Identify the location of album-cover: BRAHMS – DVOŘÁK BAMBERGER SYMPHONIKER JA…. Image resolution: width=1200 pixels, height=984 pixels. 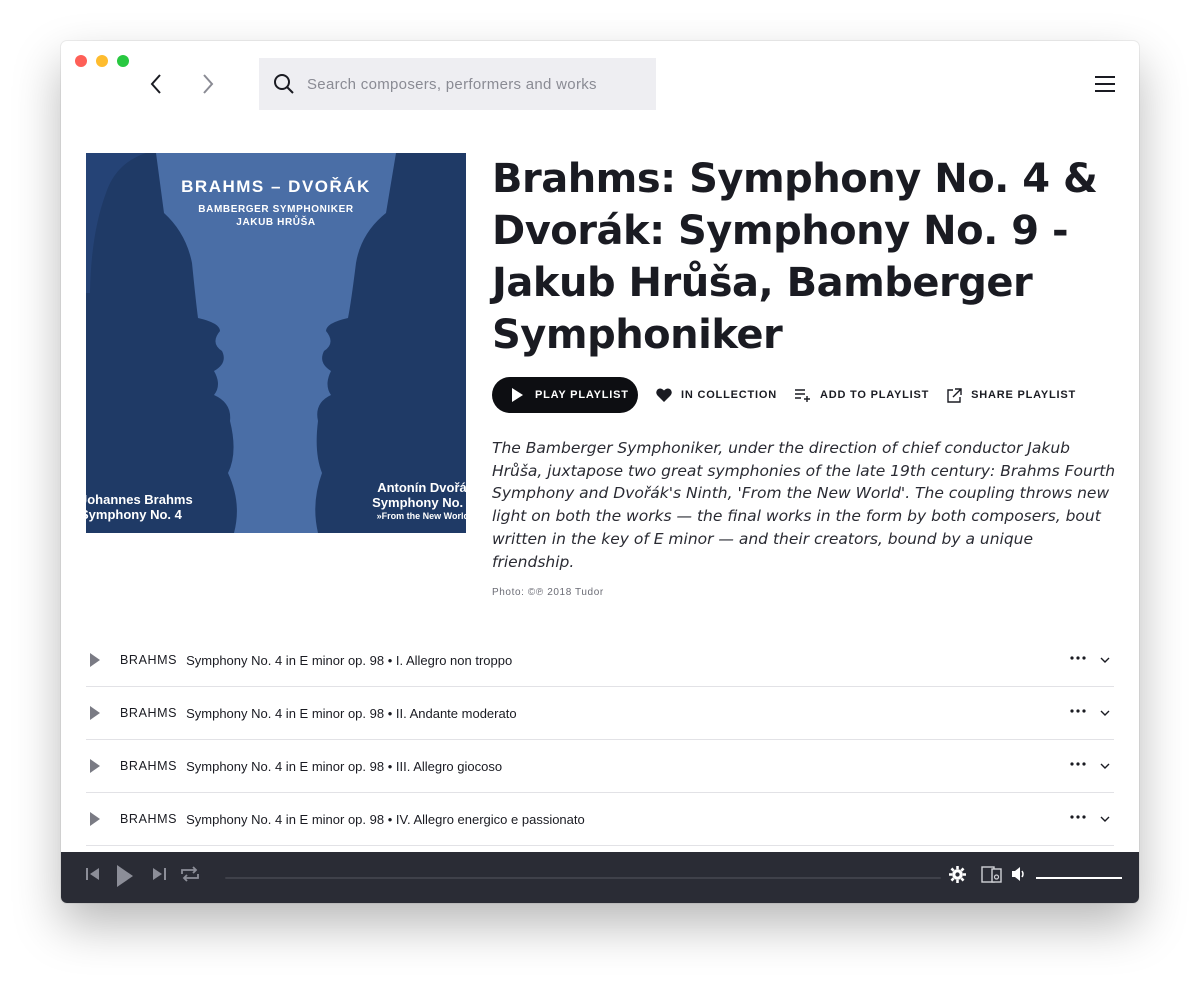
(276, 343).